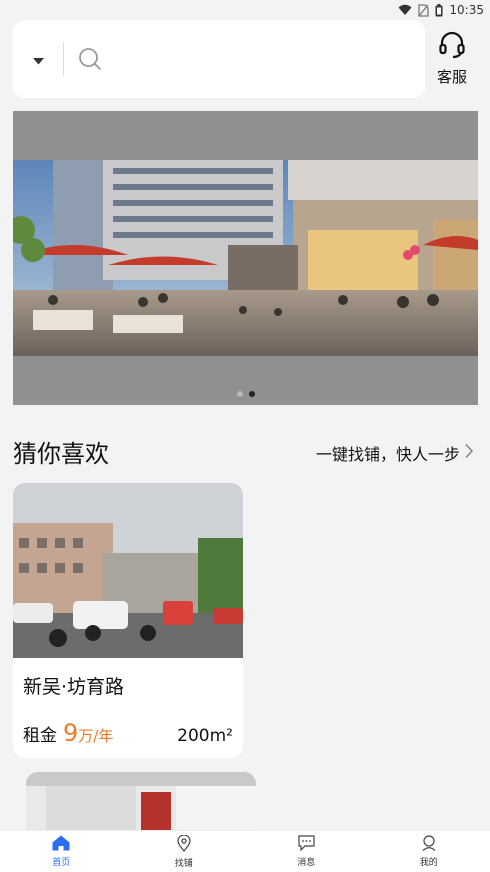 The image size is (490, 872). I want to click on message-icon, so click(306, 844).